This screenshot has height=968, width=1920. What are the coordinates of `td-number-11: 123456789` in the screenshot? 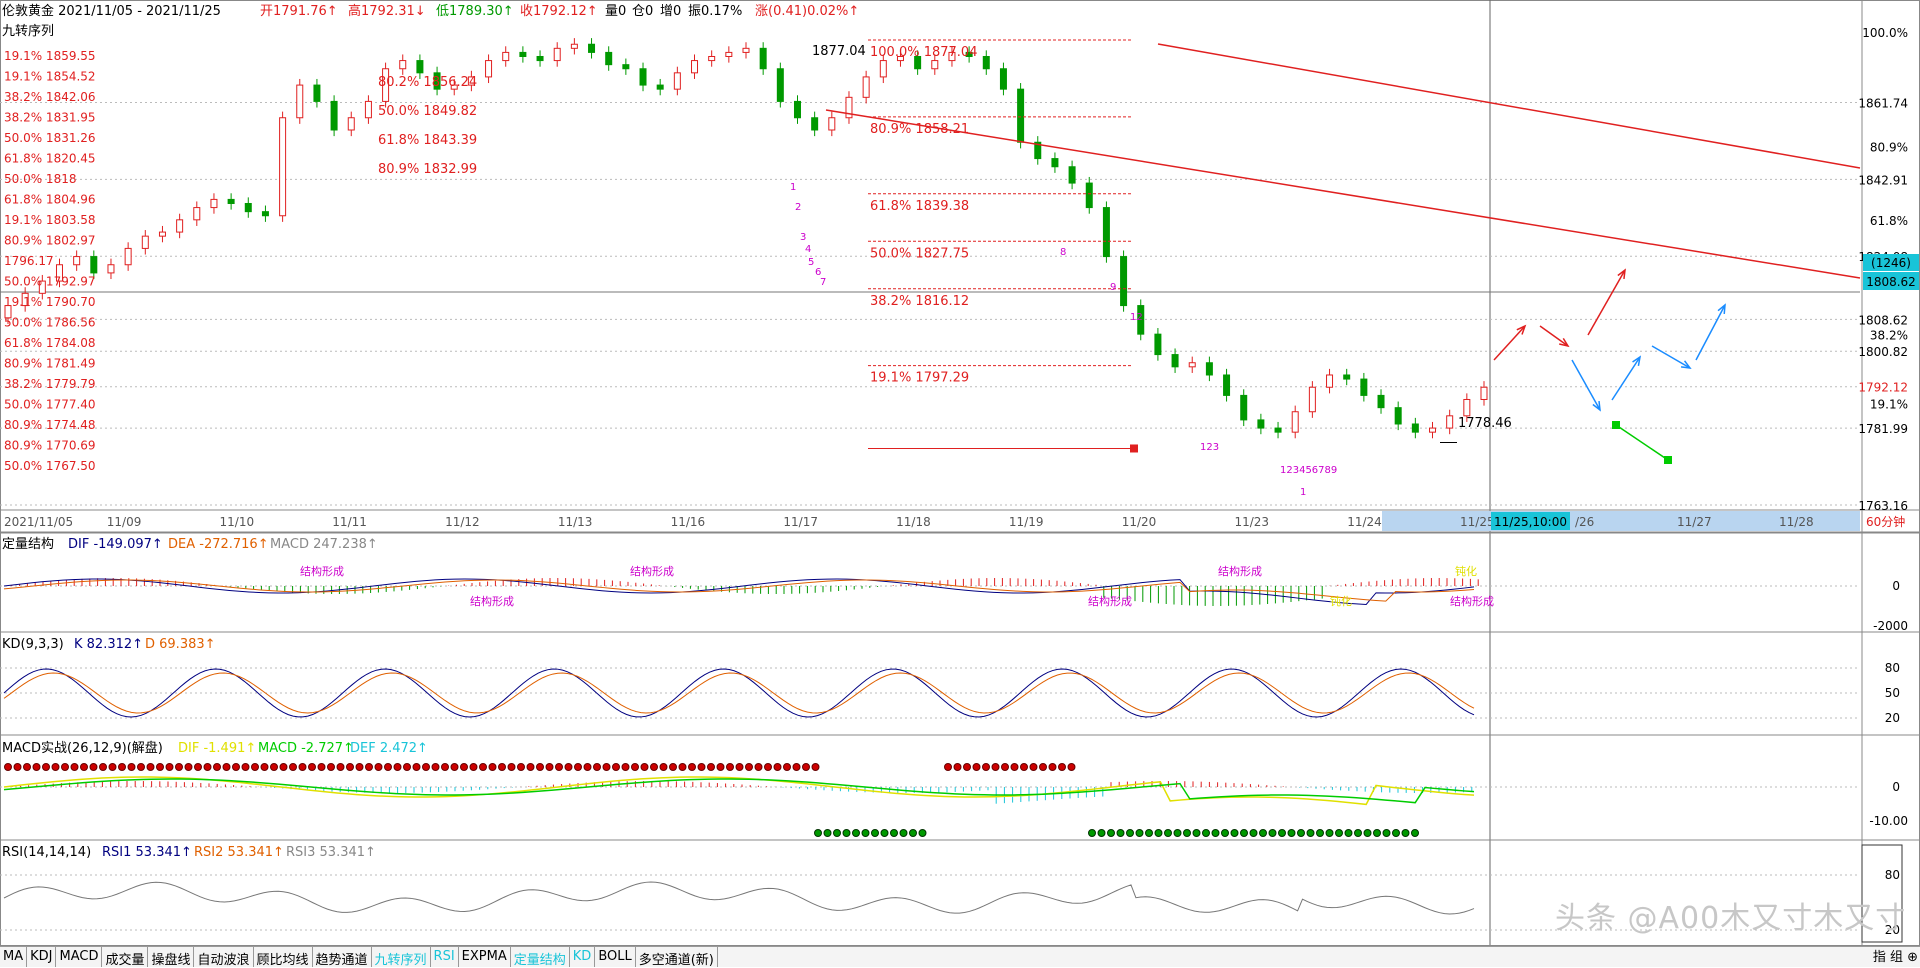 It's located at (1308, 470).